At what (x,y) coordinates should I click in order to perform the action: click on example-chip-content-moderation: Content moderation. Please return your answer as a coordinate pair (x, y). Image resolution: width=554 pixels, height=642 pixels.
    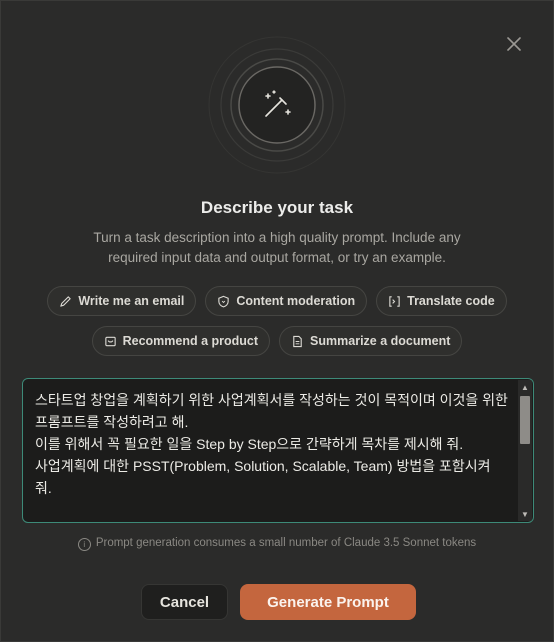
    Looking at the image, I should click on (286, 301).